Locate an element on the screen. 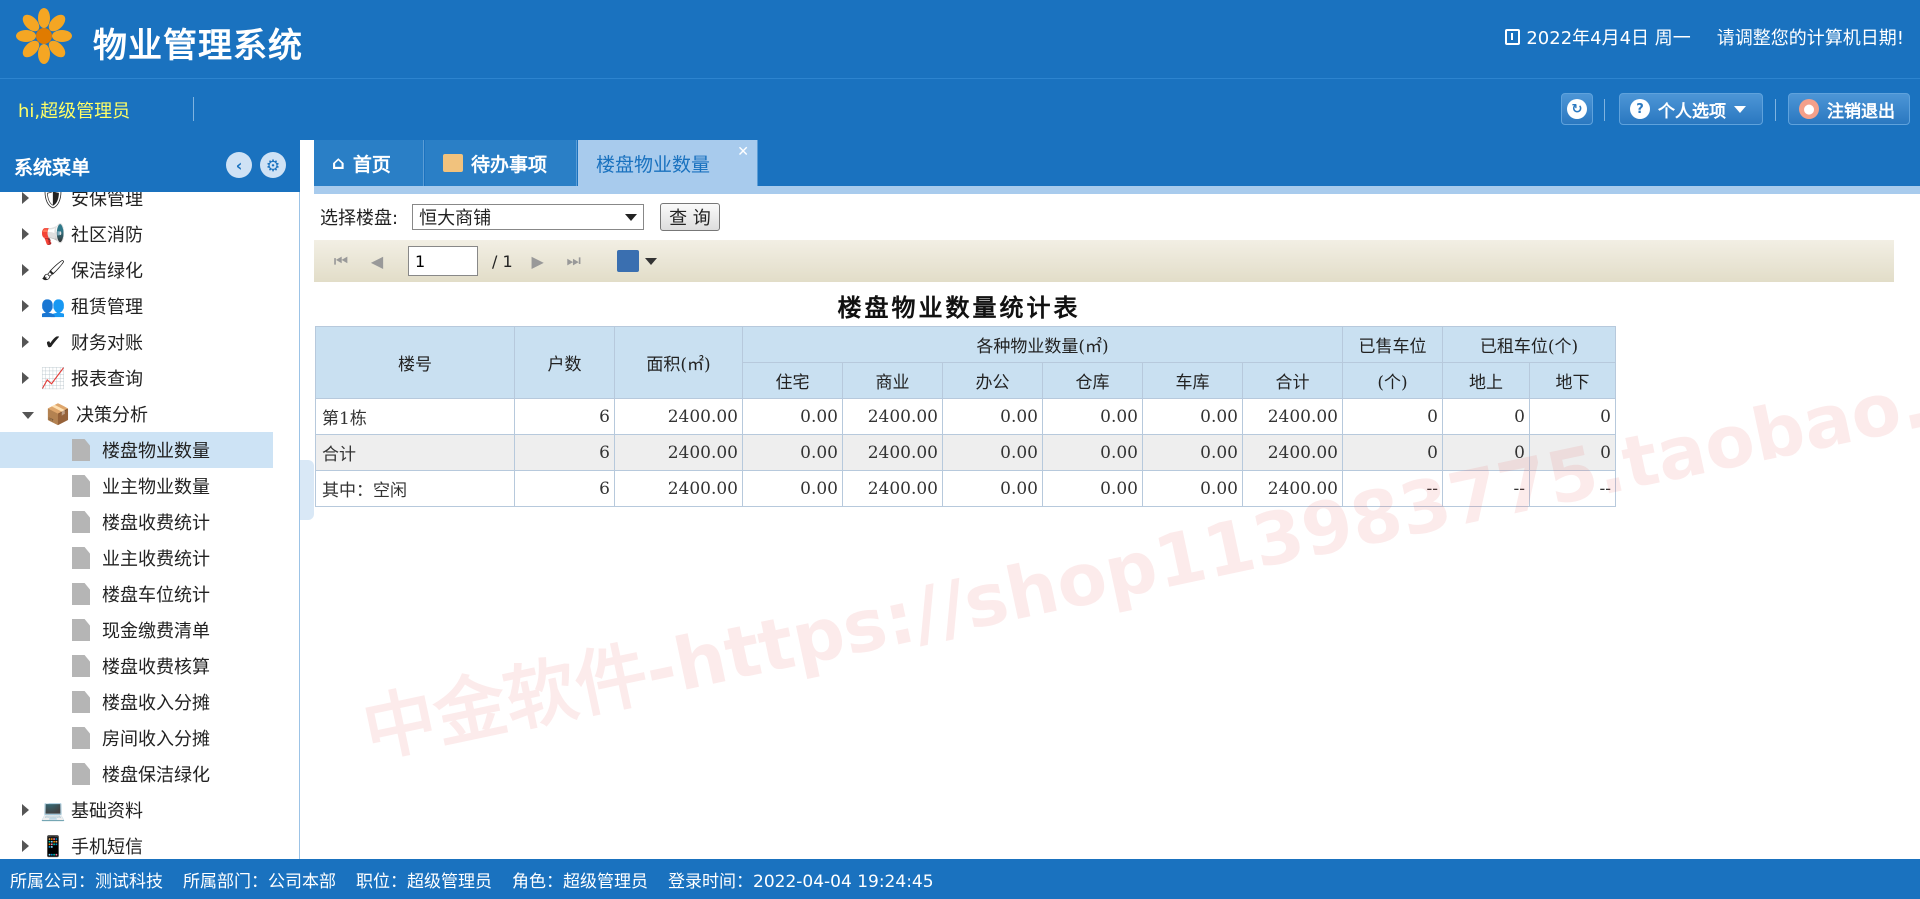  sidebar-folder: 📱 手机短信 is located at coordinates (149, 843).